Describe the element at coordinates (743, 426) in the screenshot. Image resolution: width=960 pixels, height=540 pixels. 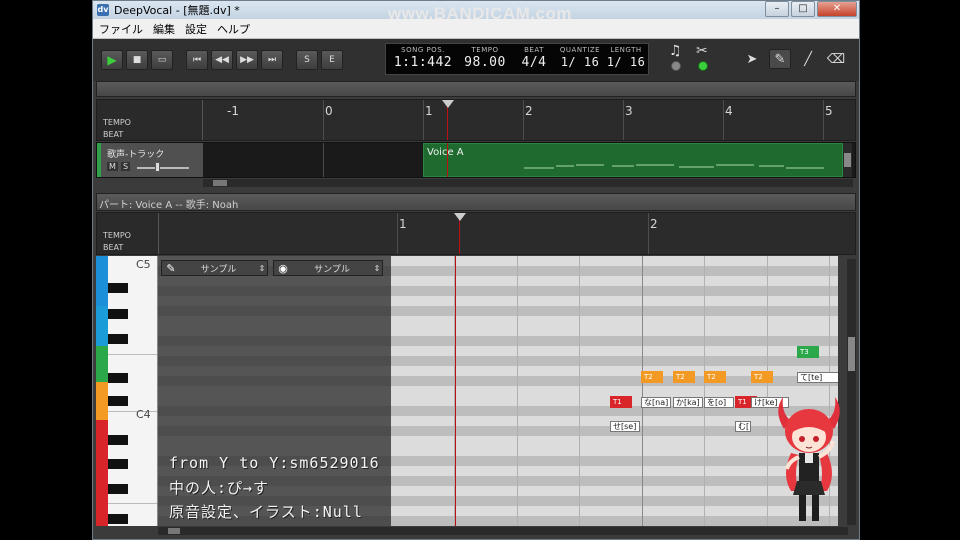
I see `note-block: む[` at that location.